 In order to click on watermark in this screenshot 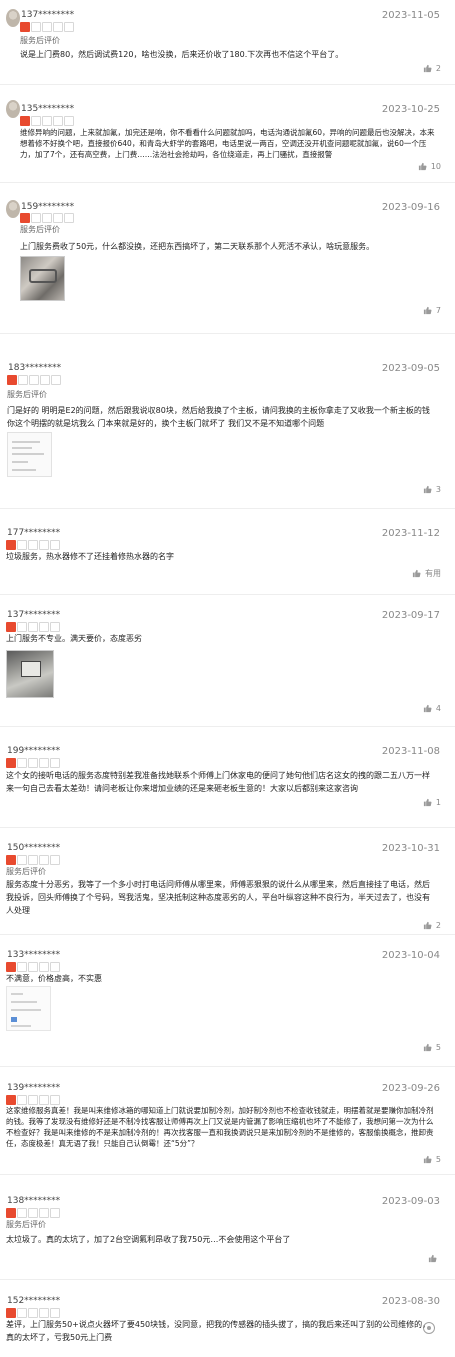, I will do `click(429, 1328)`.